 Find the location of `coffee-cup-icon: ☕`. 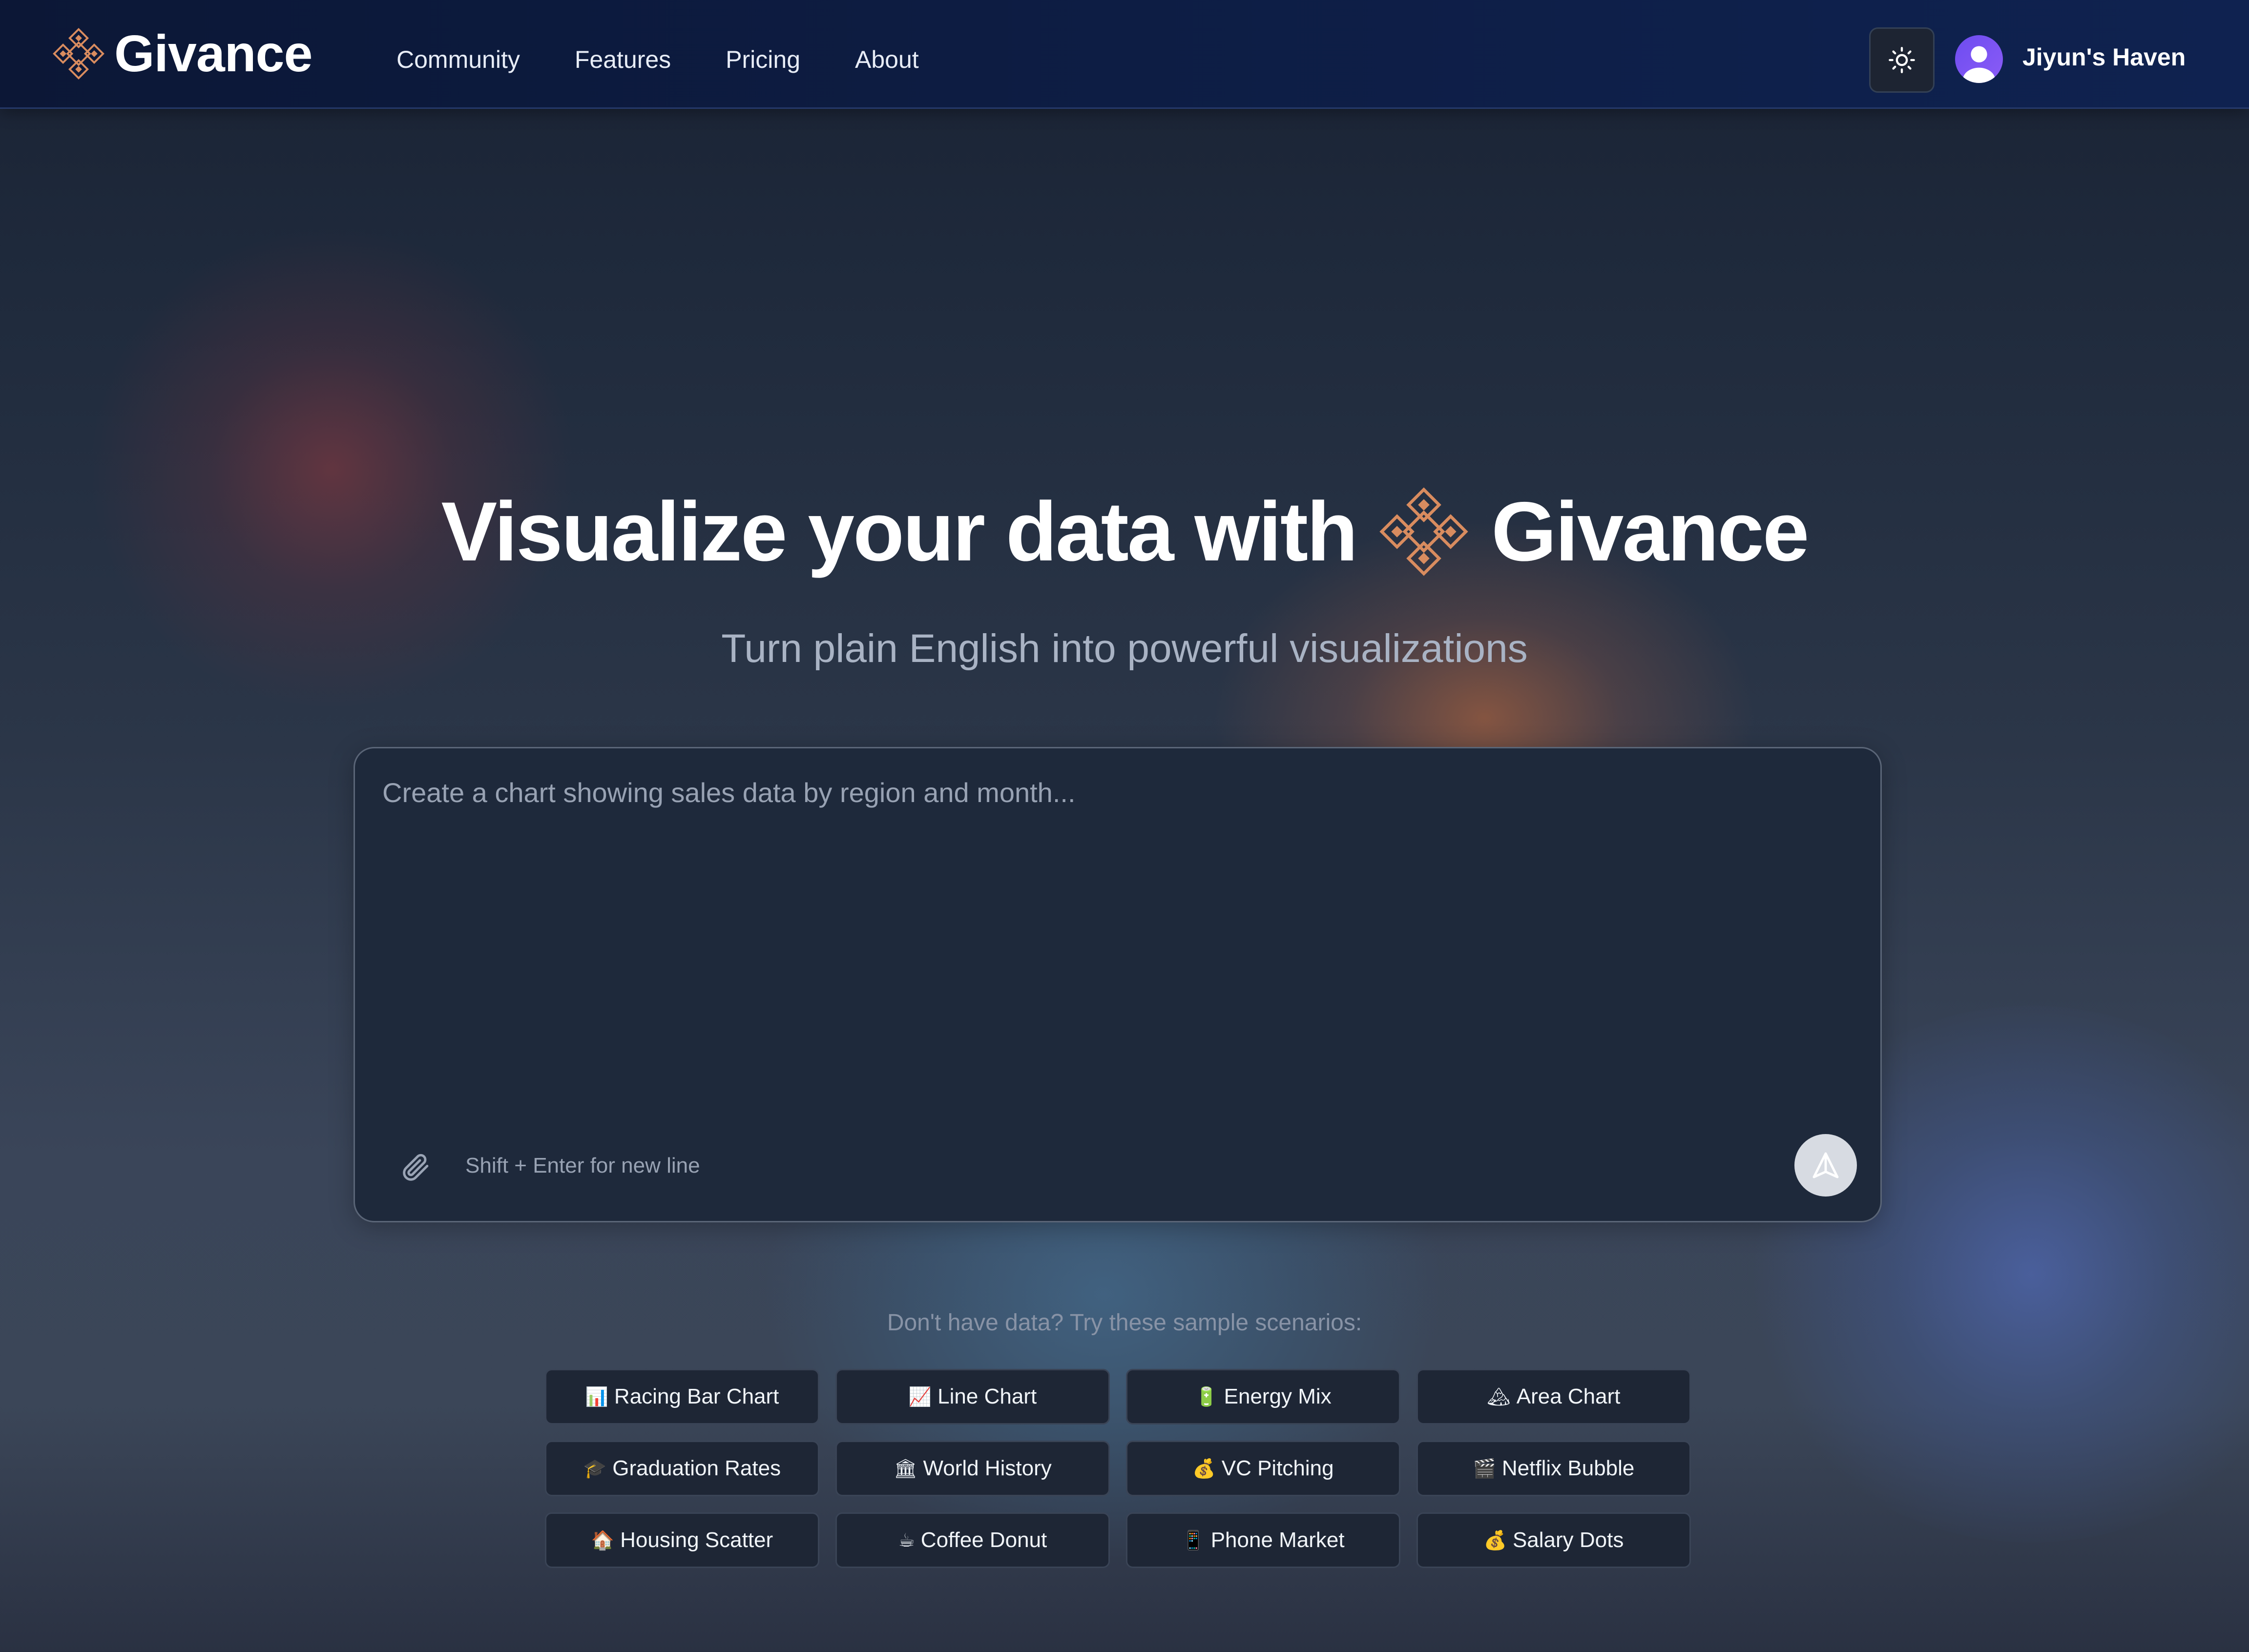

coffee-cup-icon: ☕ is located at coordinates (906, 1540).